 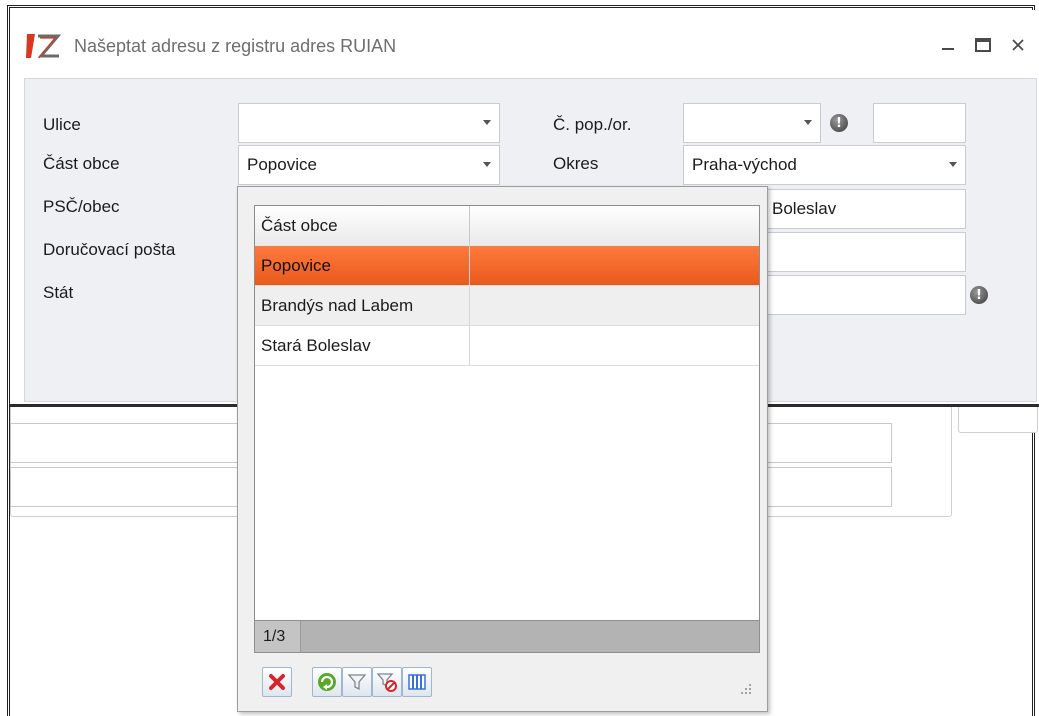 I want to click on list-item-label: Brandýs nad Labem, so click(x=362, y=305).